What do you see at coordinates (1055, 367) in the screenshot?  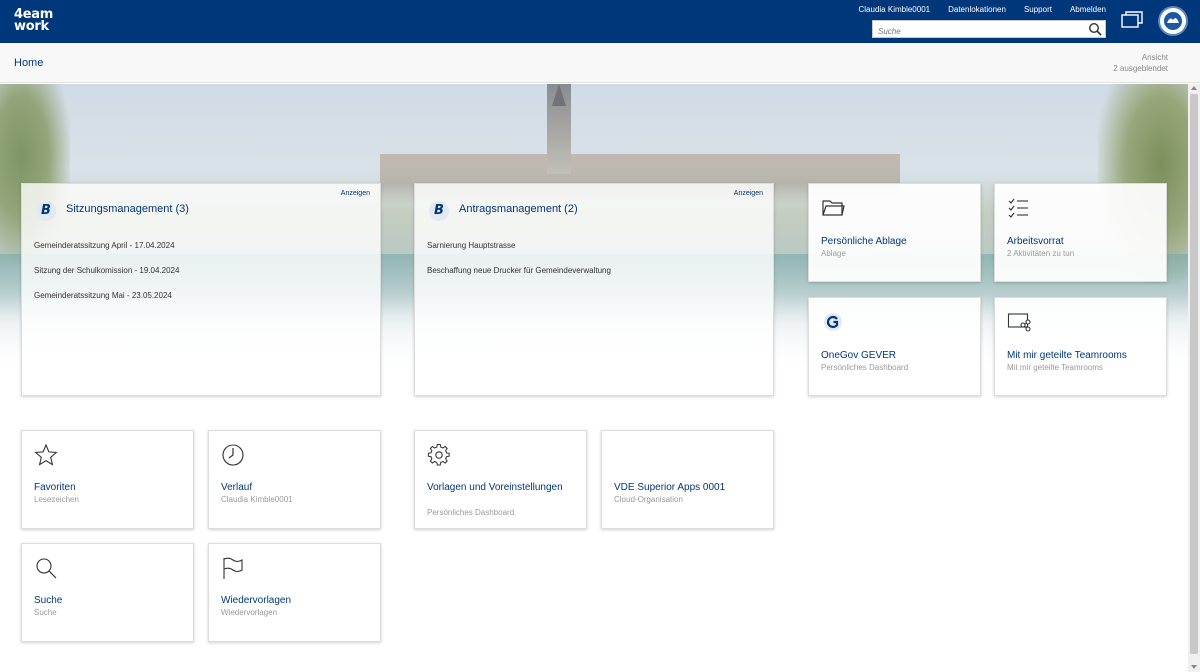 I see `tile-subtitle: Mit mir geteilte Teamrooms` at bounding box center [1055, 367].